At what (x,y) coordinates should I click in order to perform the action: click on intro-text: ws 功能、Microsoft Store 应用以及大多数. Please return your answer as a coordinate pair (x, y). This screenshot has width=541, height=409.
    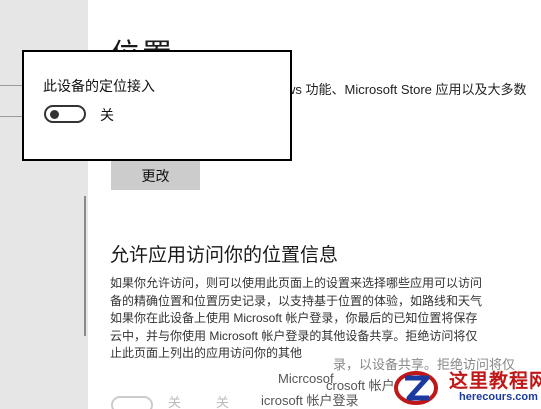
    Looking at the image, I should click on (406, 89).